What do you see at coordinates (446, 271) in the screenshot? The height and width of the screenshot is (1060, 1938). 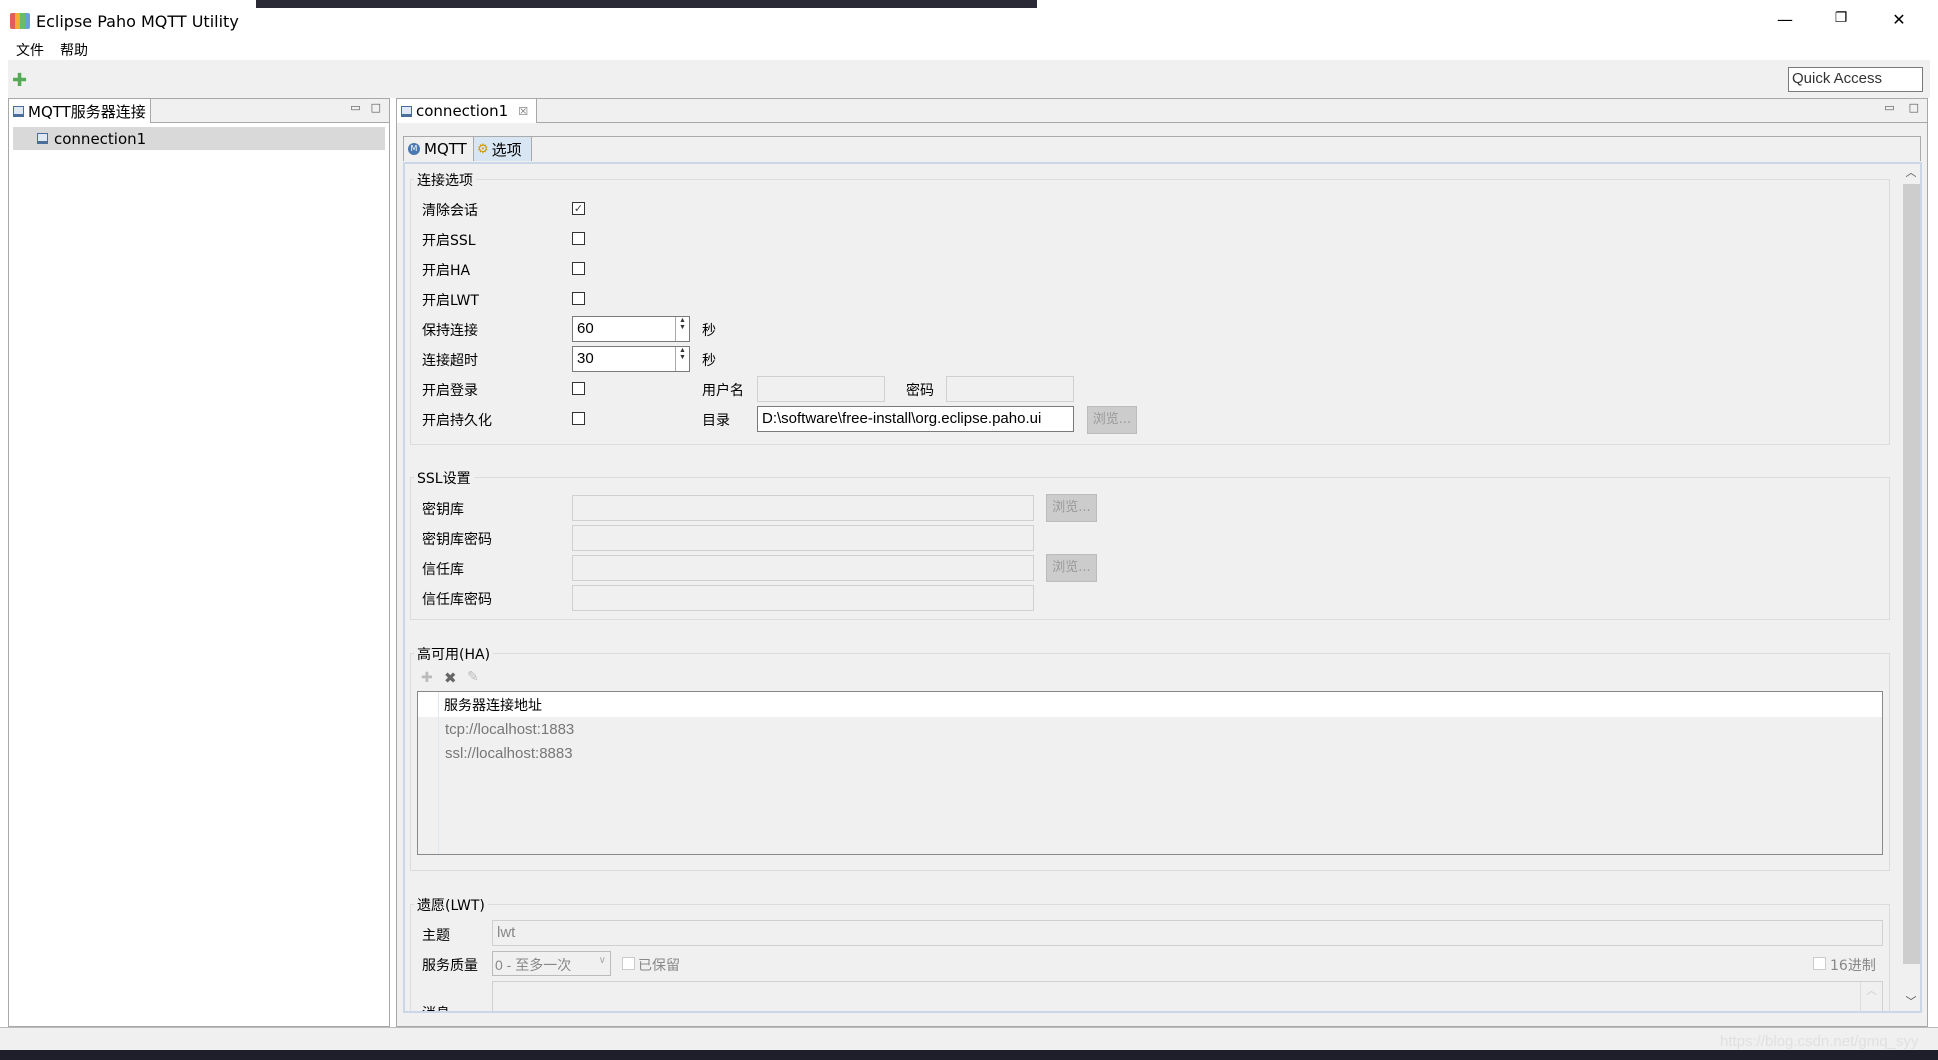 I see `ha-label: 开启HA` at bounding box center [446, 271].